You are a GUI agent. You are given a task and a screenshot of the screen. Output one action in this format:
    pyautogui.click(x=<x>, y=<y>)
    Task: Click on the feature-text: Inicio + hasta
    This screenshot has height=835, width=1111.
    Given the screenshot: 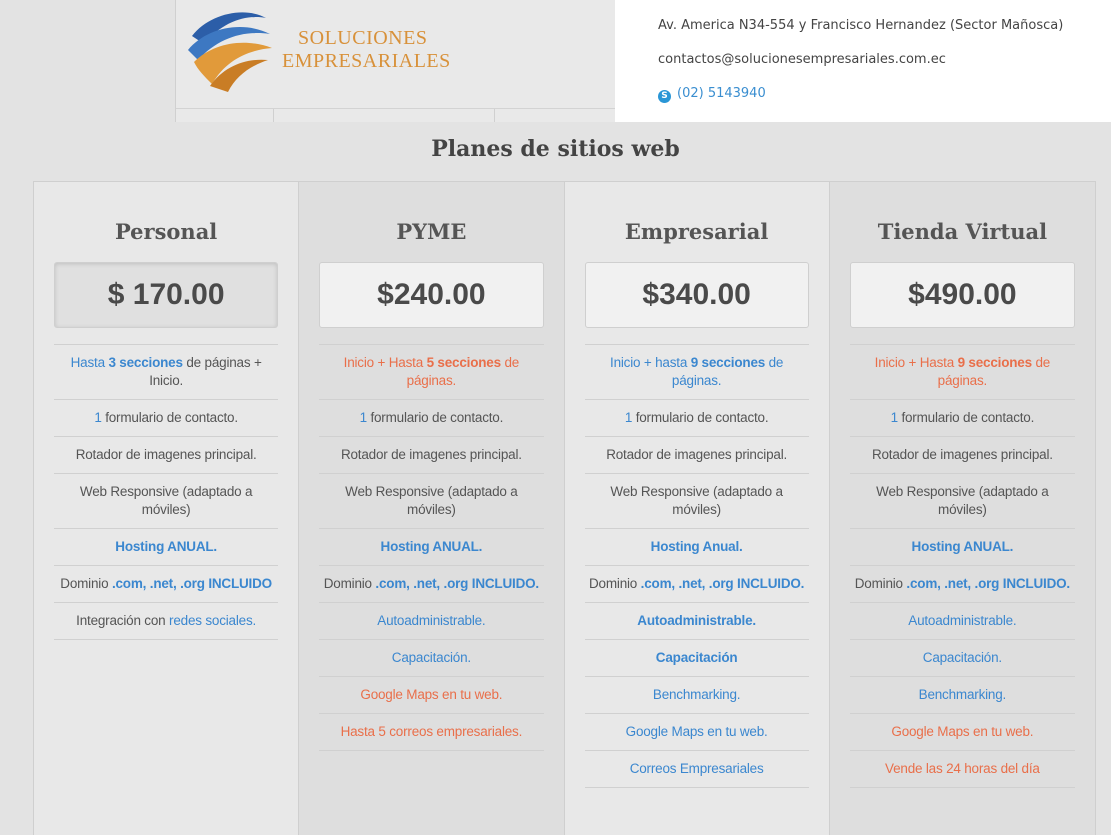 What is the action you would take?
    pyautogui.click(x=650, y=362)
    